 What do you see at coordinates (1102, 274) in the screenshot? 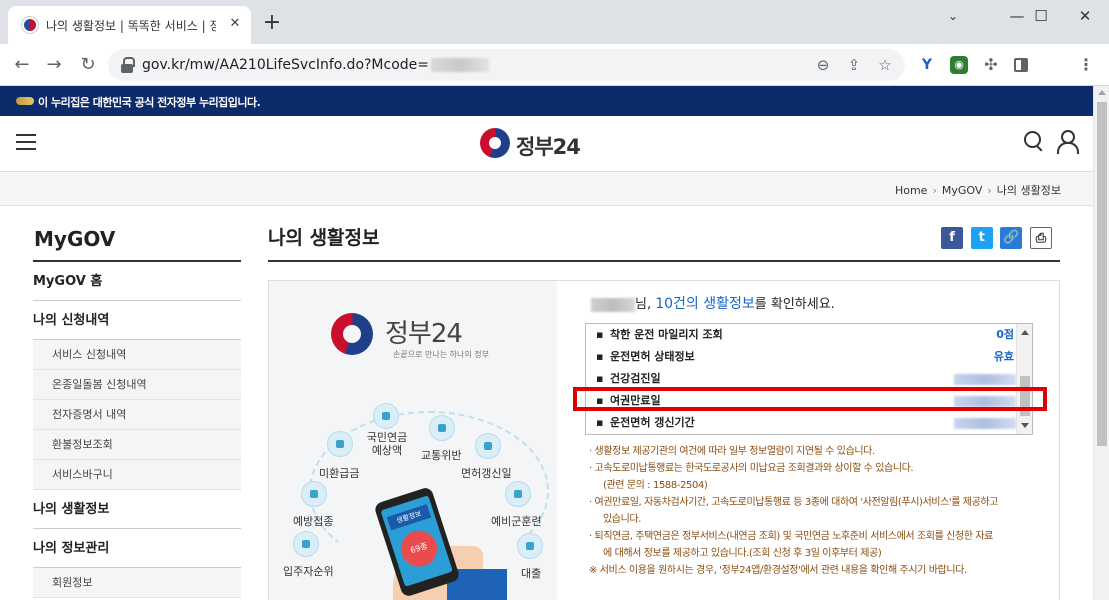
I see `scroll-thumb` at bounding box center [1102, 274].